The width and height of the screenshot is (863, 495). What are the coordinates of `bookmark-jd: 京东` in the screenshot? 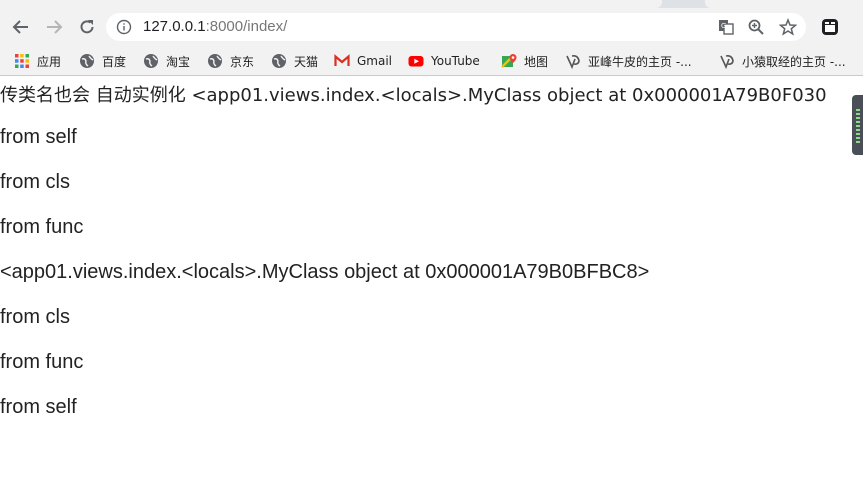 It's located at (230, 61).